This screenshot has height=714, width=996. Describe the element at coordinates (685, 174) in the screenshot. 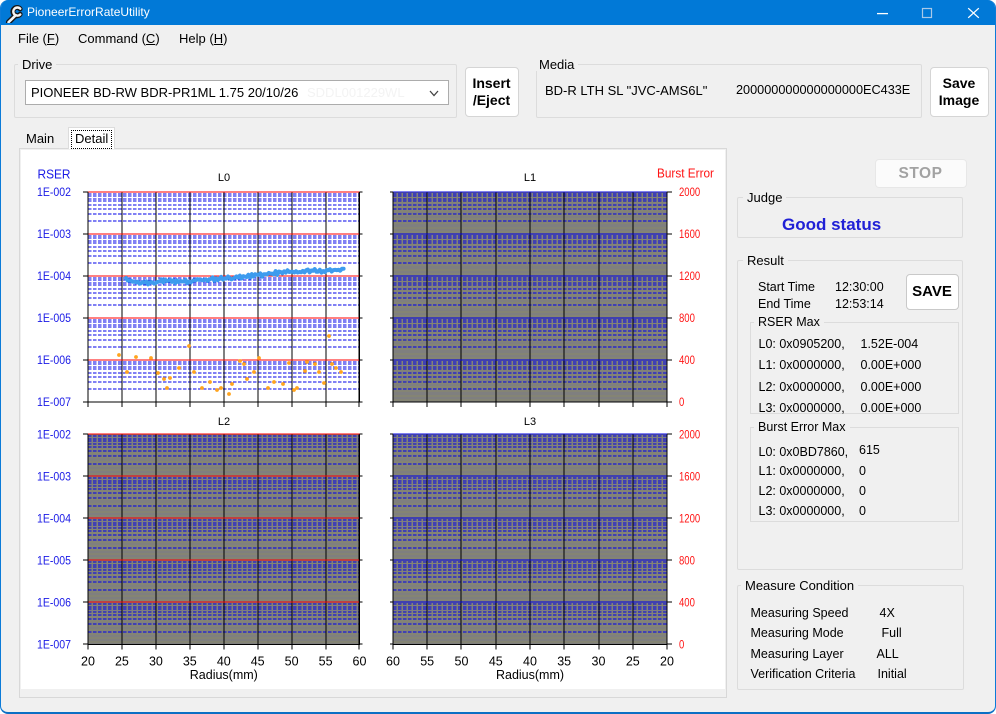

I see `svg-text: Burst Error` at that location.